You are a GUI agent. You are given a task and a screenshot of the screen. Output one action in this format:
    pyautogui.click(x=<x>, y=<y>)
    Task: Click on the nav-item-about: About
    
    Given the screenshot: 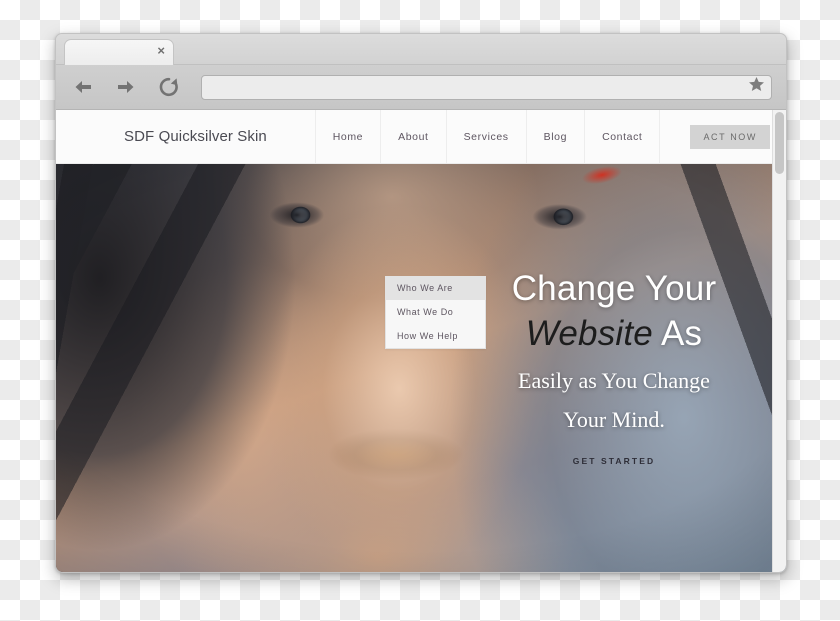 What is the action you would take?
    pyautogui.click(x=412, y=136)
    